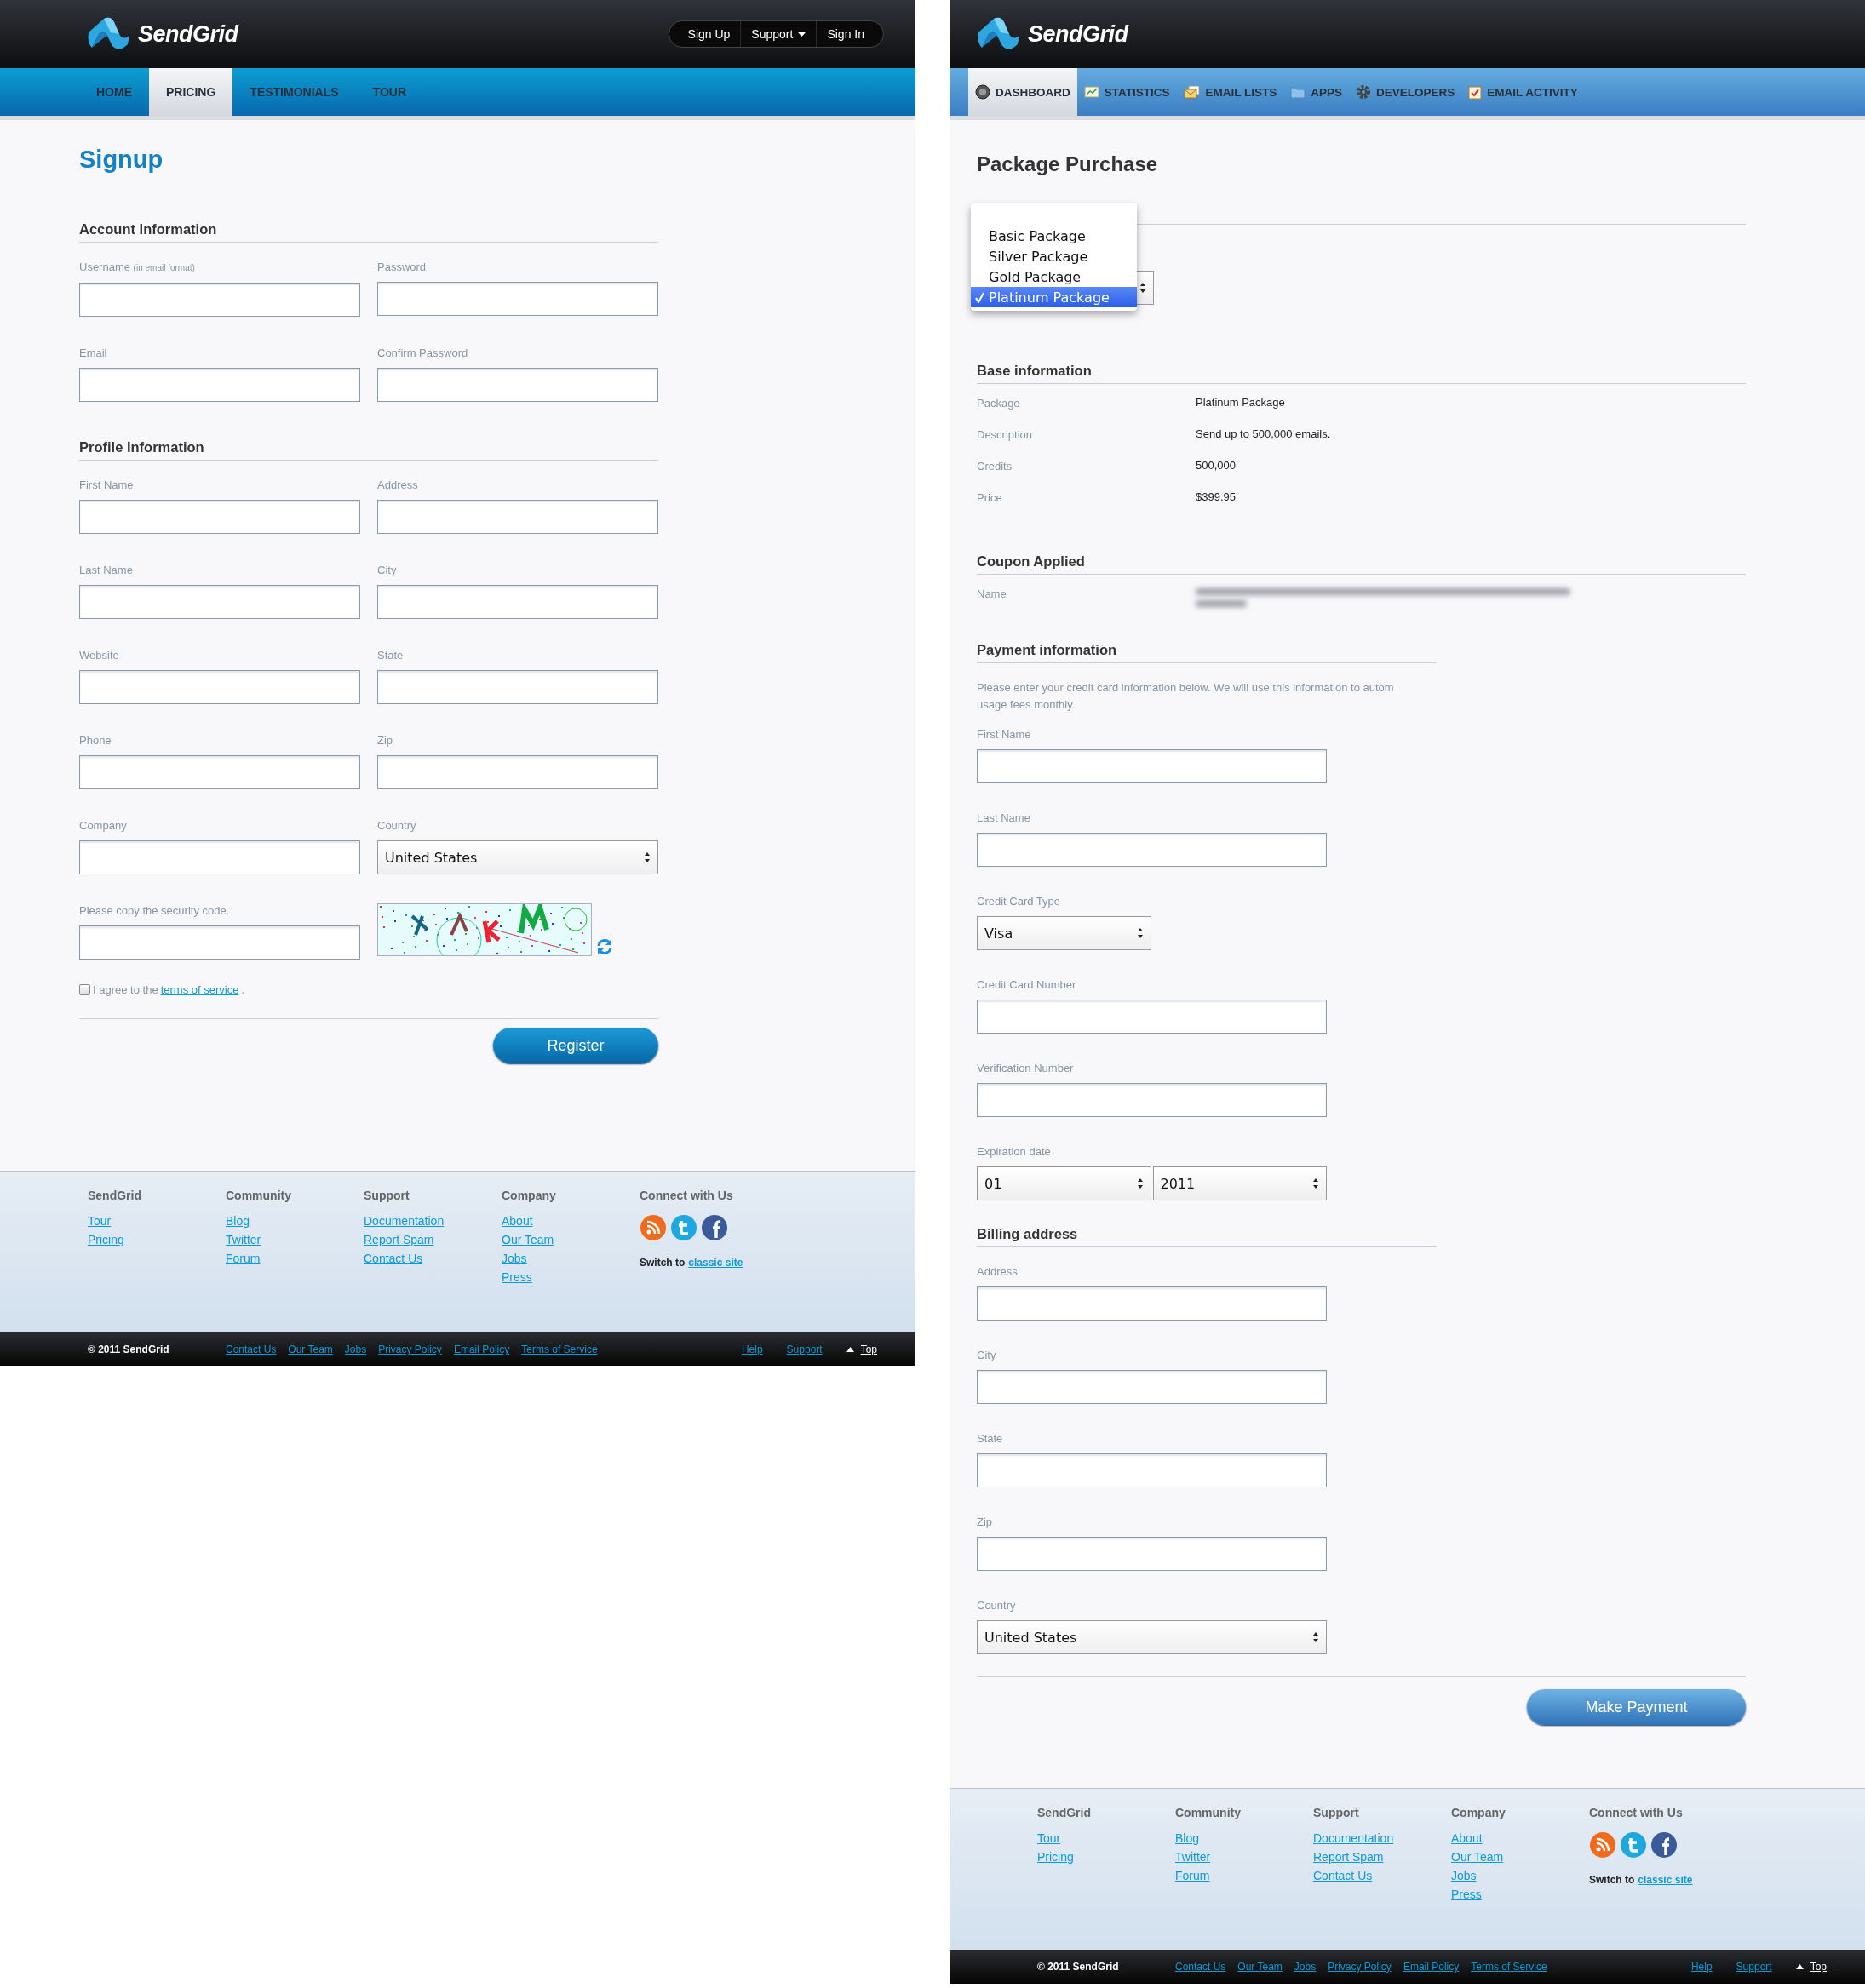 The width and height of the screenshot is (1865, 1988). What do you see at coordinates (1230, 92) in the screenshot?
I see `nav-tab: EMAIL LISTS` at bounding box center [1230, 92].